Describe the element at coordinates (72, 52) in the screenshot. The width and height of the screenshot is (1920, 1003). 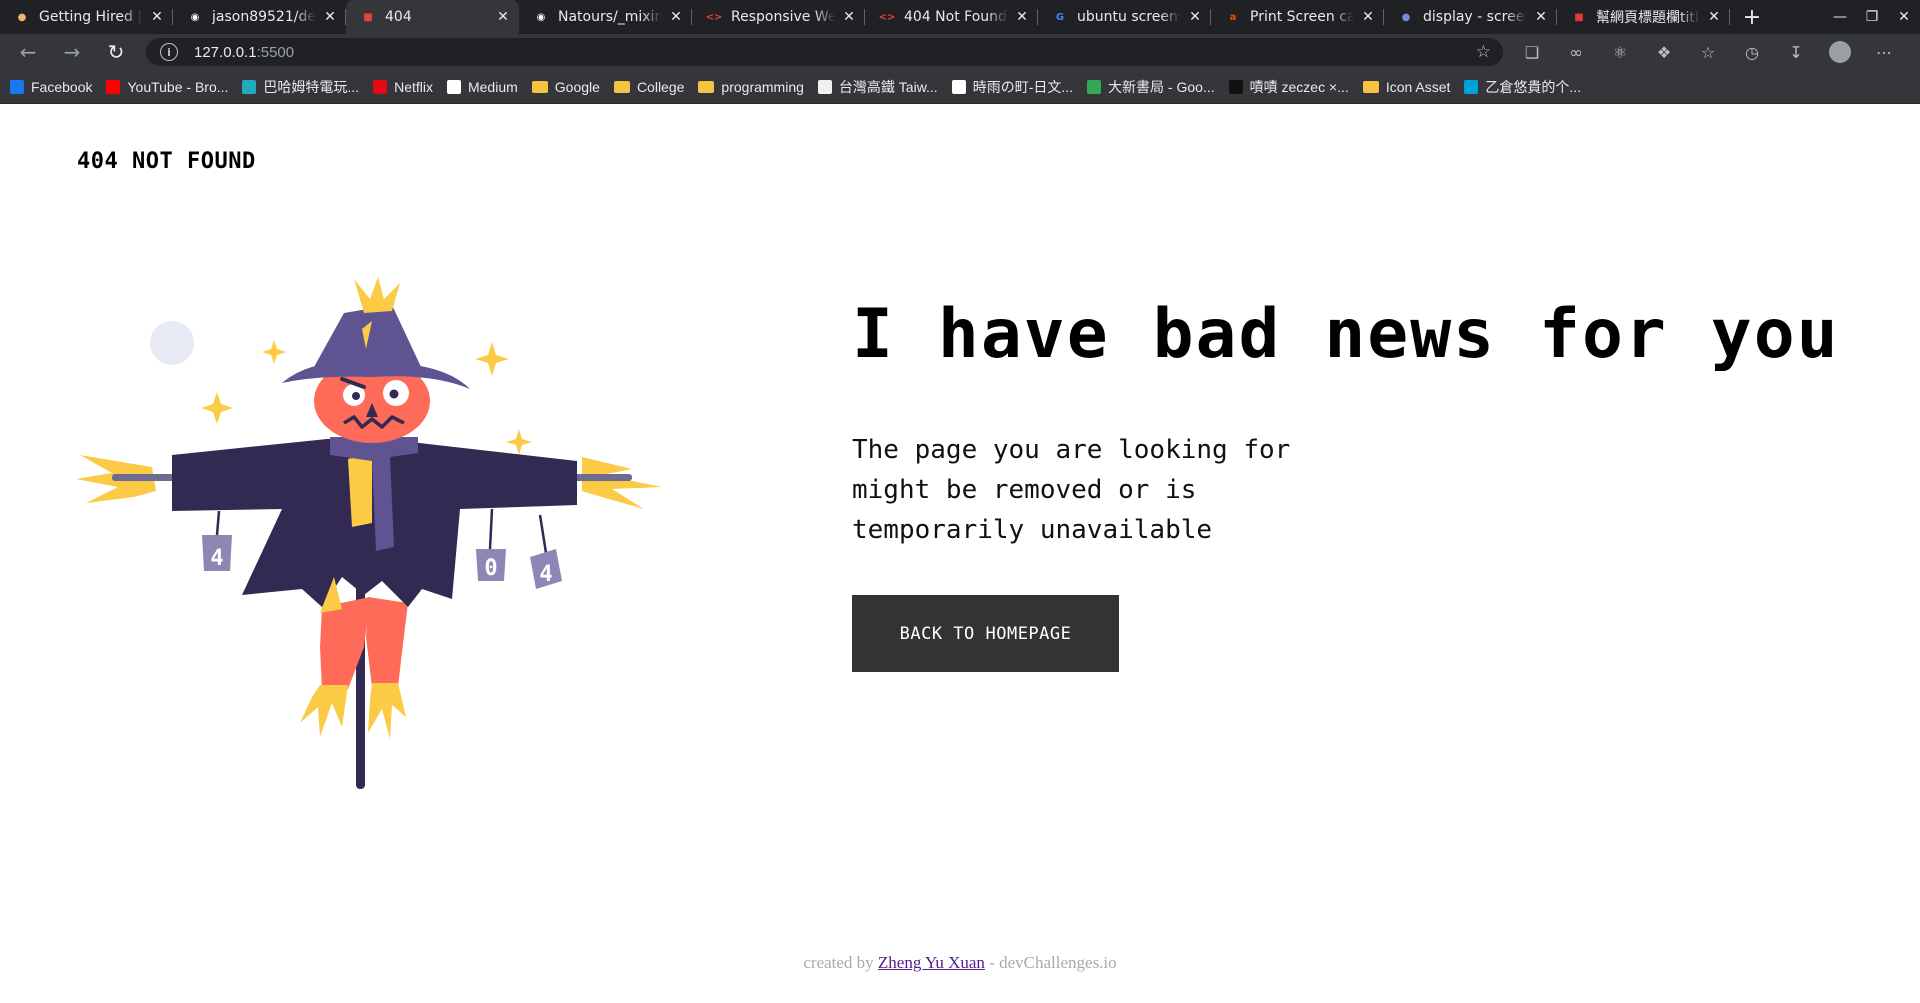
I see `forward-icon: →` at that location.